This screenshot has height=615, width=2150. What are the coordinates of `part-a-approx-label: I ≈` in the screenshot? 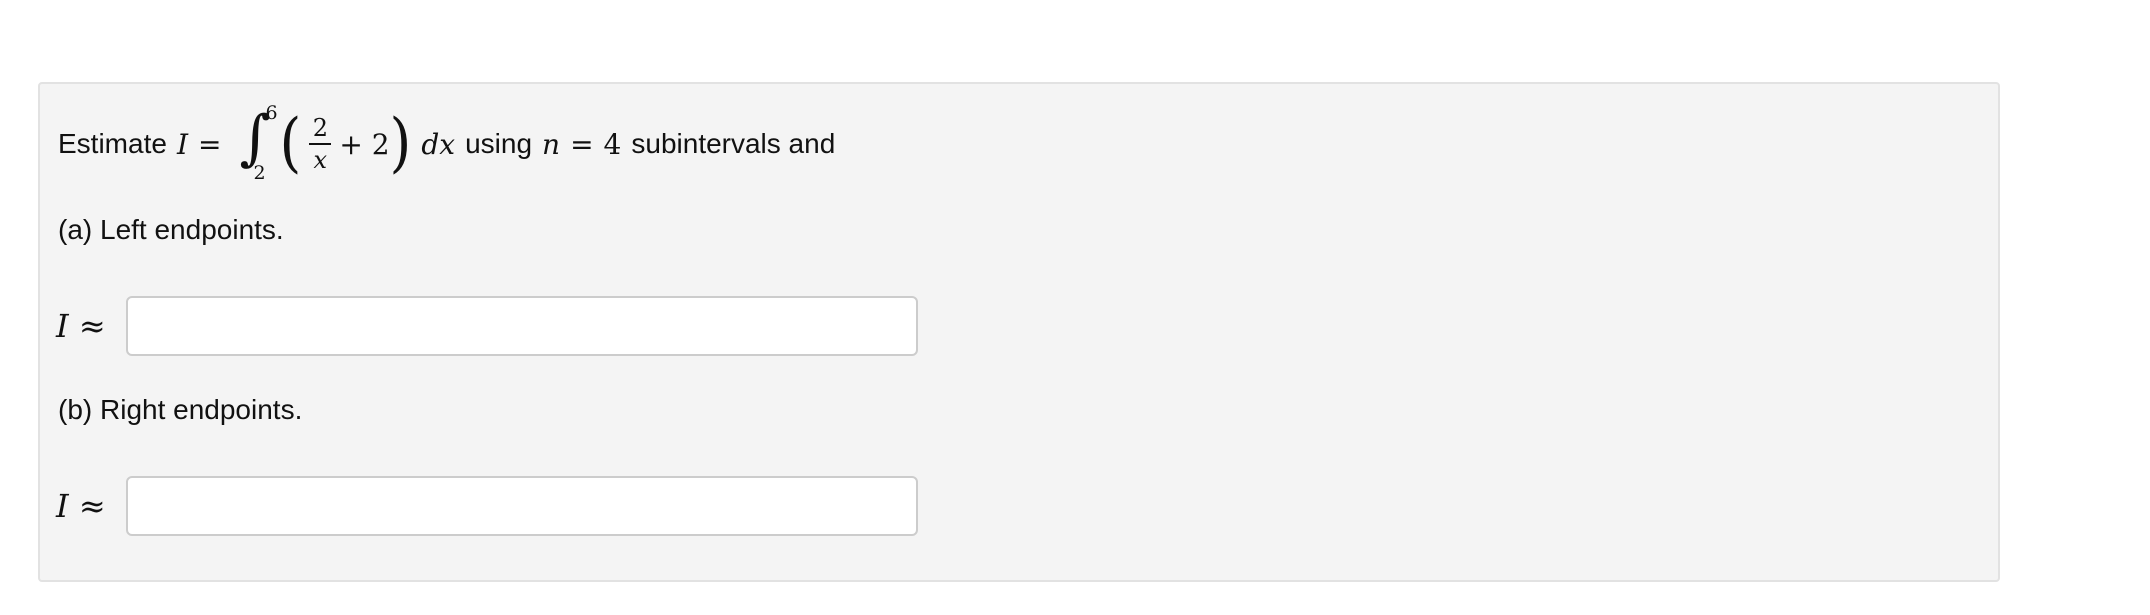 It's located at (81, 326).